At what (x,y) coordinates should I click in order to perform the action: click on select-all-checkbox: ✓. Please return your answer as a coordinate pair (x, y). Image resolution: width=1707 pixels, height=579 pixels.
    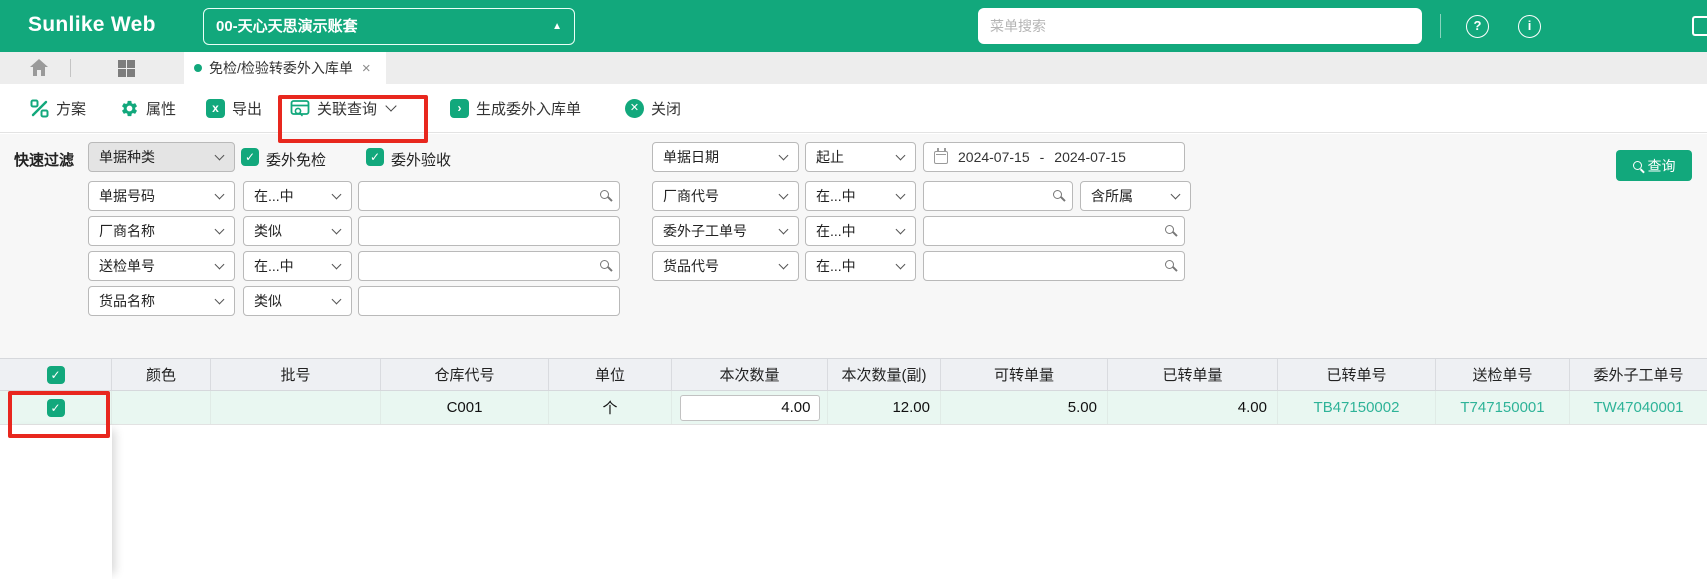
    Looking at the image, I should click on (55, 374).